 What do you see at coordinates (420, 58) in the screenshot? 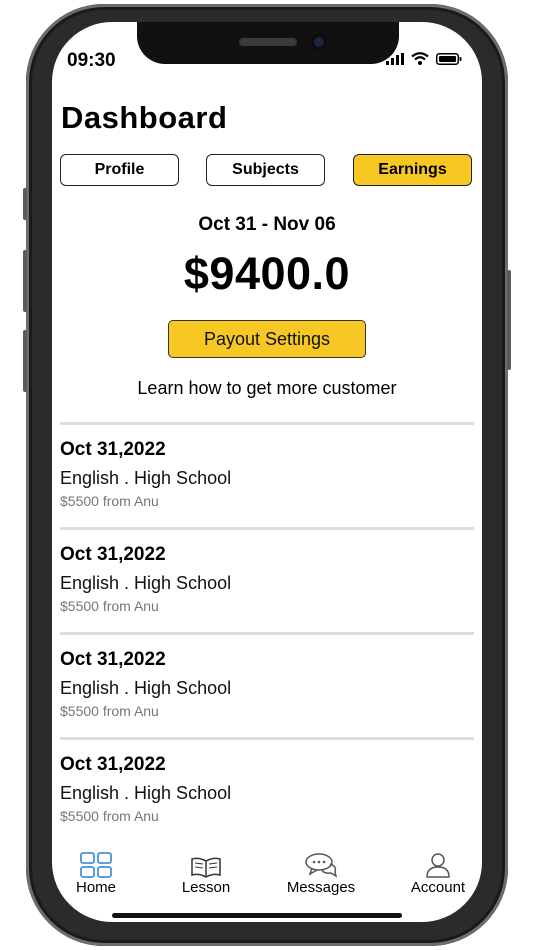
I see `wifi-icon` at bounding box center [420, 58].